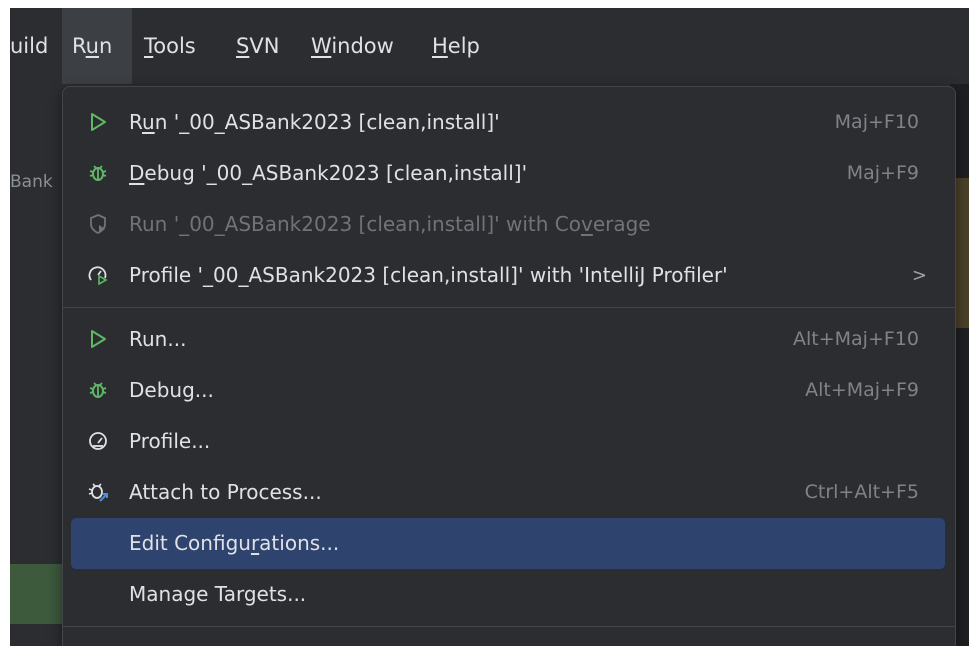 The width and height of the screenshot is (969, 646). Describe the element at coordinates (92, 46) in the screenshot. I see `menu-run-label-mnemonic: u` at that location.